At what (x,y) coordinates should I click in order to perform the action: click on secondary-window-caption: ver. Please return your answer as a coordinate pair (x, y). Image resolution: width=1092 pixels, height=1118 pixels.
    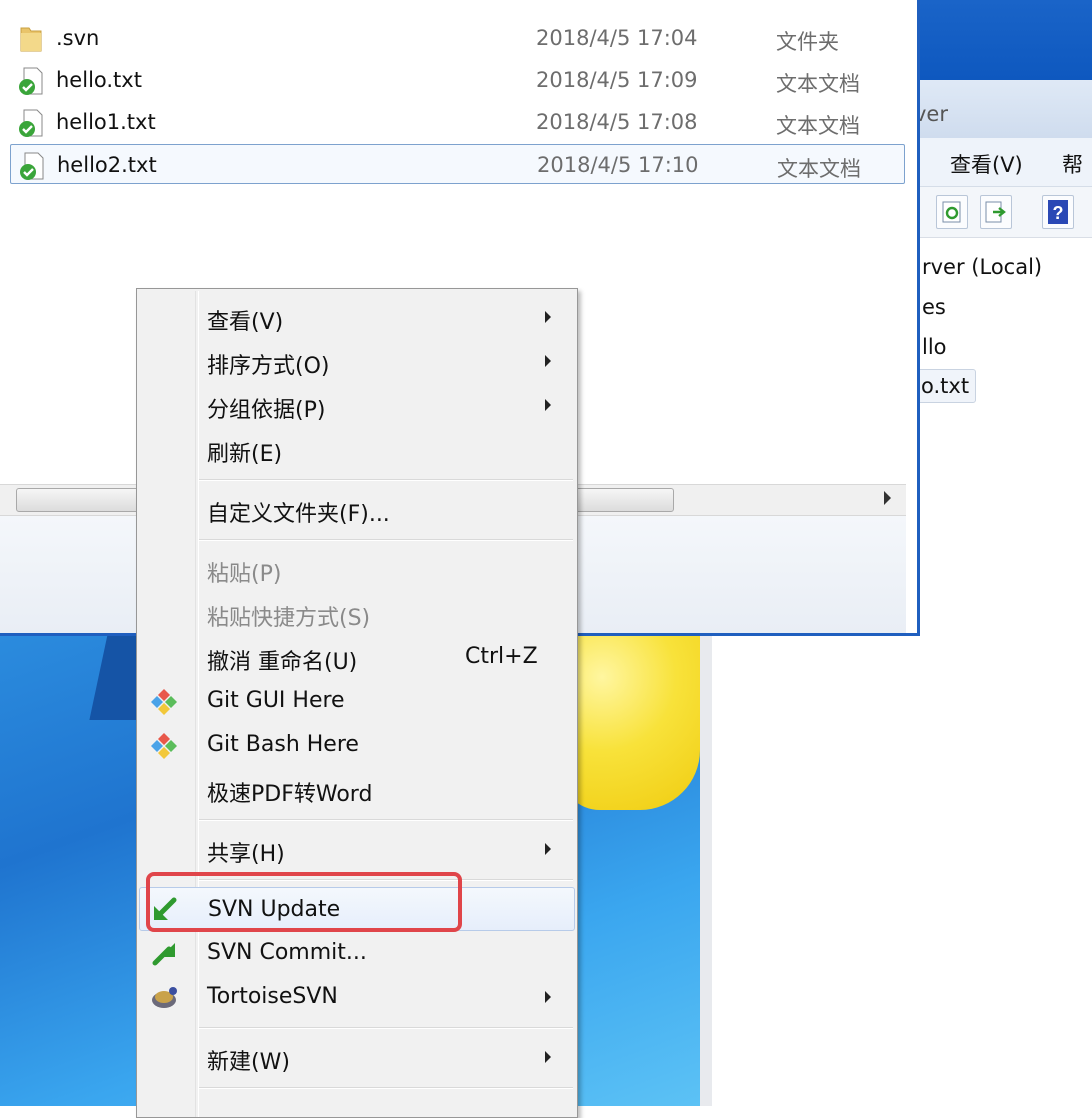
    Looking at the image, I should click on (996, 109).